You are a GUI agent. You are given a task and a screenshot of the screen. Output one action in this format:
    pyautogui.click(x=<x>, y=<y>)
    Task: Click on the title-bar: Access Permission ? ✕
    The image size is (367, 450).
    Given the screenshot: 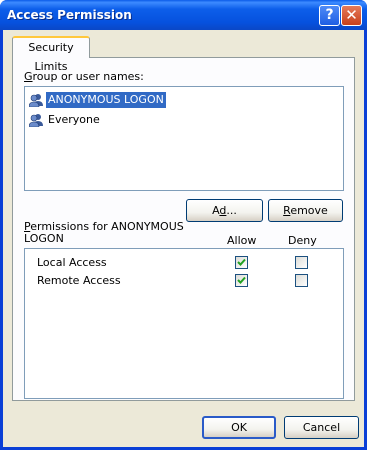 What is the action you would take?
    pyautogui.click(x=183, y=15)
    